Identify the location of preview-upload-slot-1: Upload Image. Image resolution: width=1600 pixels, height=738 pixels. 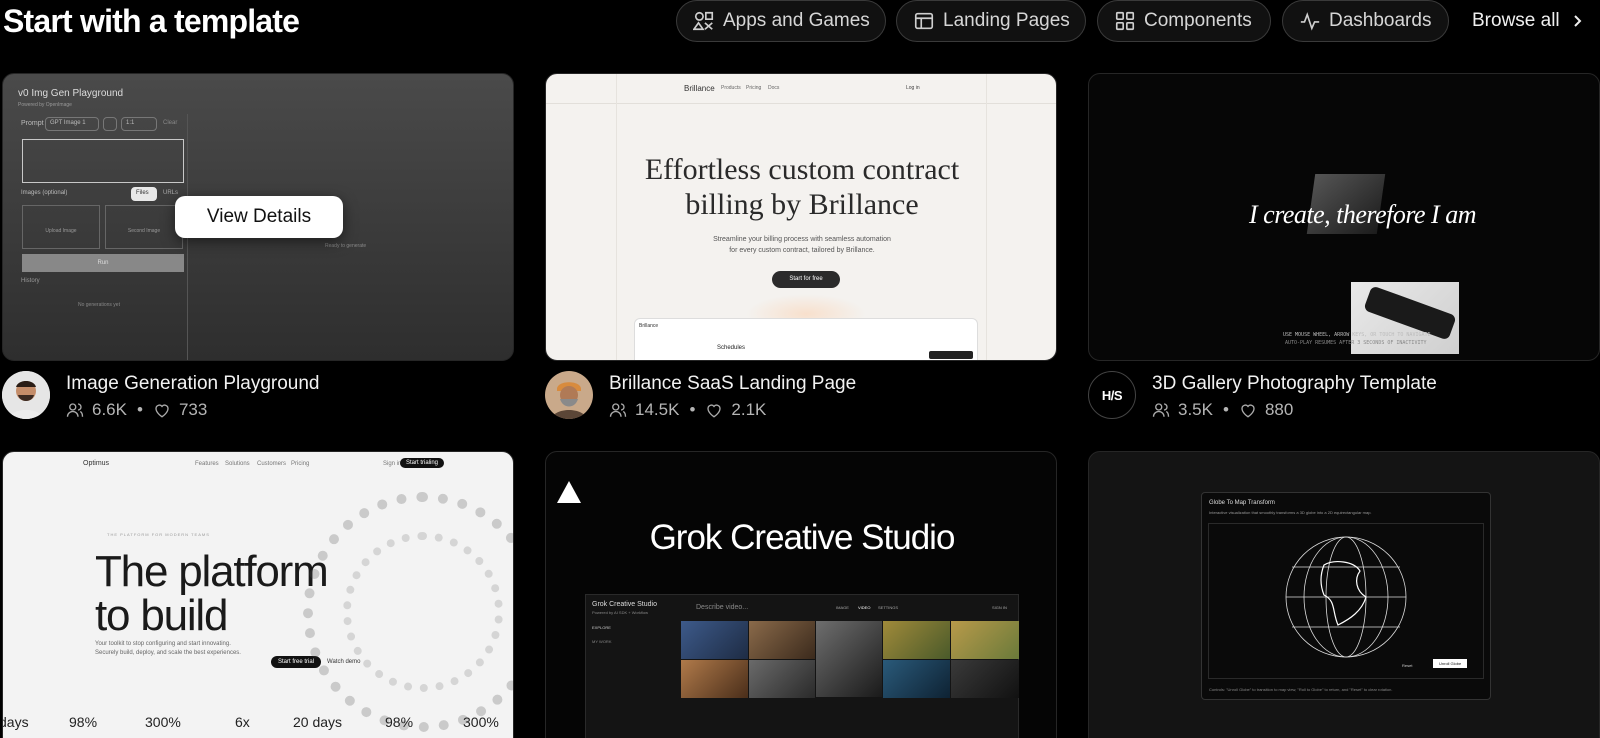
(61, 227).